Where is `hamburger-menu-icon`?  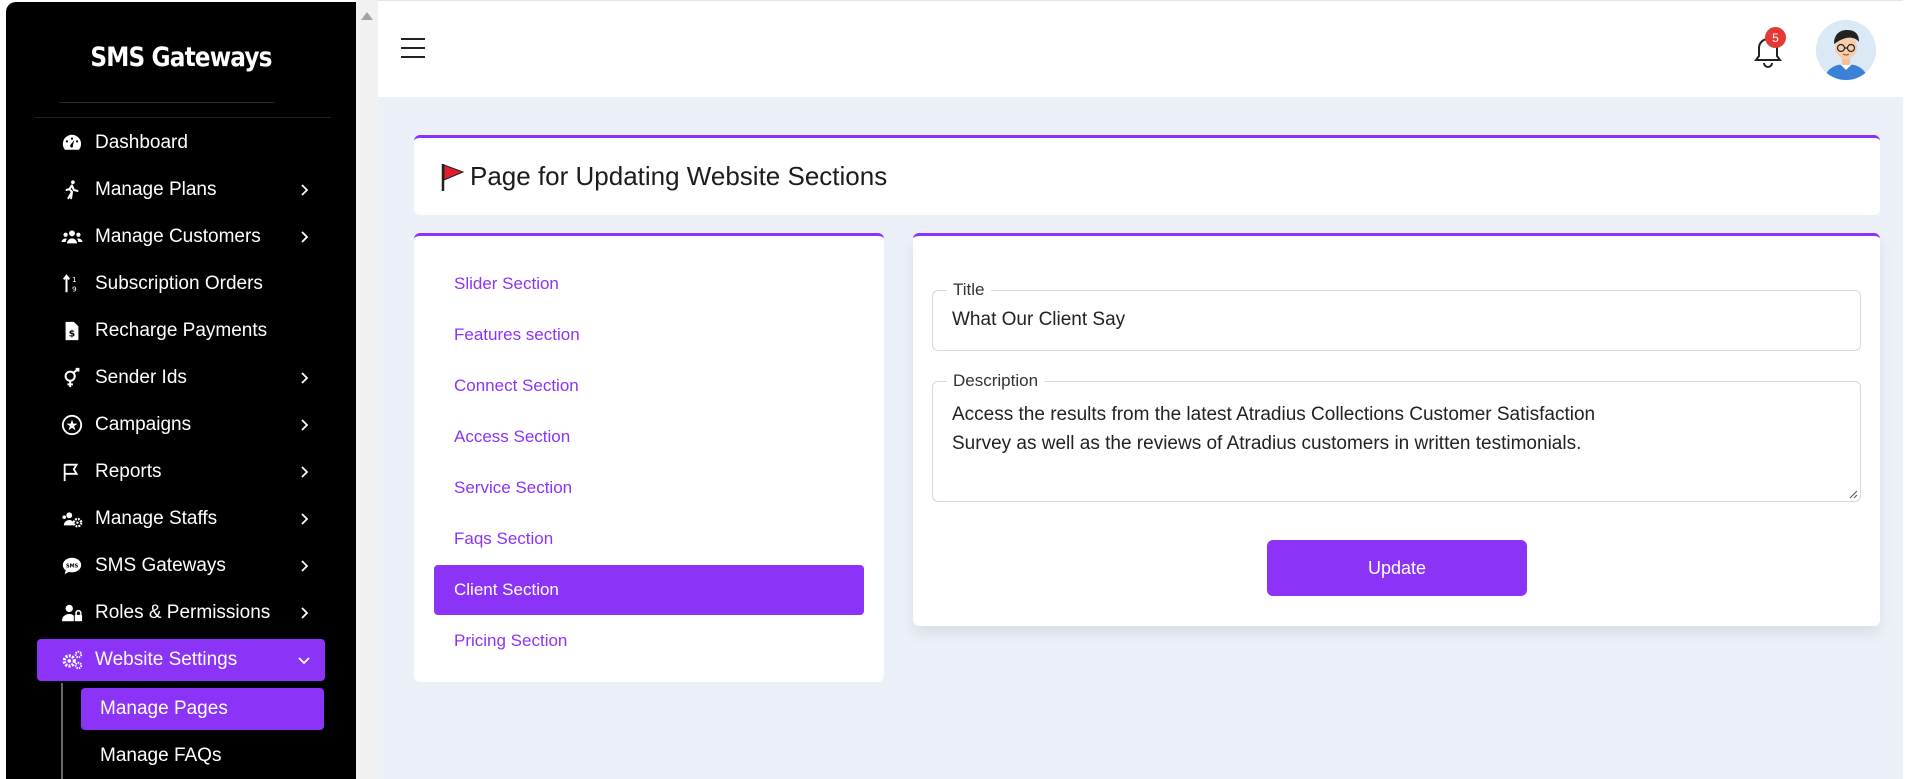 hamburger-menu-icon is located at coordinates (413, 49).